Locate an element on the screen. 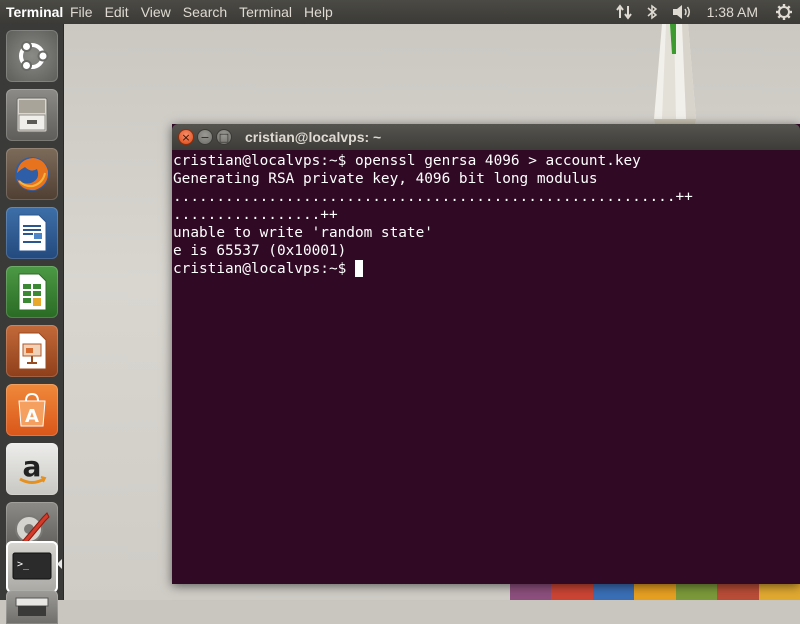  firefox-icon is located at coordinates (32, 174).